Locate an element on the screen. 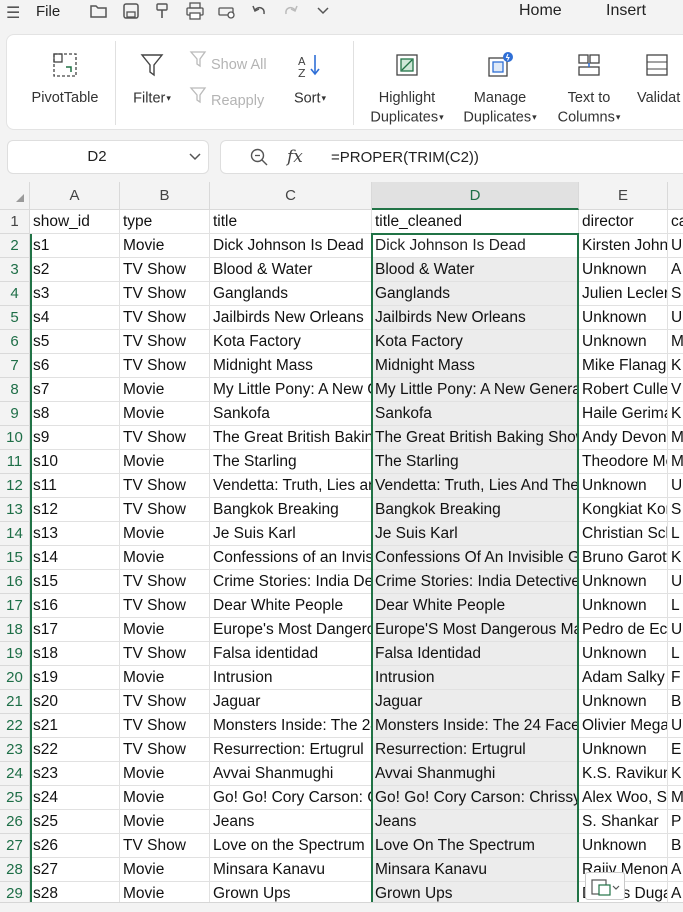 Image resolution: width=683 pixels, height=912 pixels. row-header: 6 is located at coordinates (15, 342).